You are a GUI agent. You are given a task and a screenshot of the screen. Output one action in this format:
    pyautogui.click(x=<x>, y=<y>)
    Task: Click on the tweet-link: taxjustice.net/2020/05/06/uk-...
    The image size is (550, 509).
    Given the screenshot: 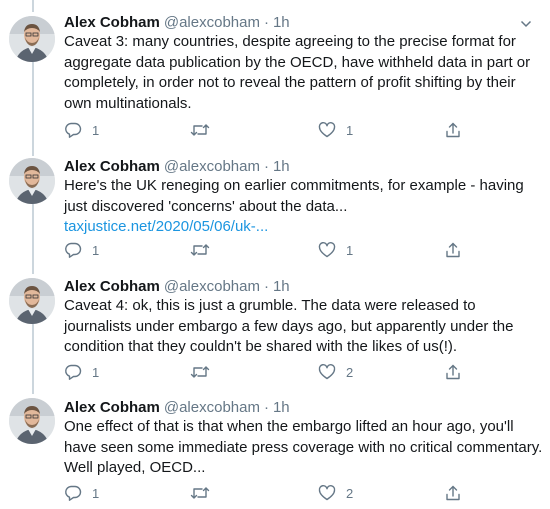 What is the action you would take?
    pyautogui.click(x=304, y=227)
    